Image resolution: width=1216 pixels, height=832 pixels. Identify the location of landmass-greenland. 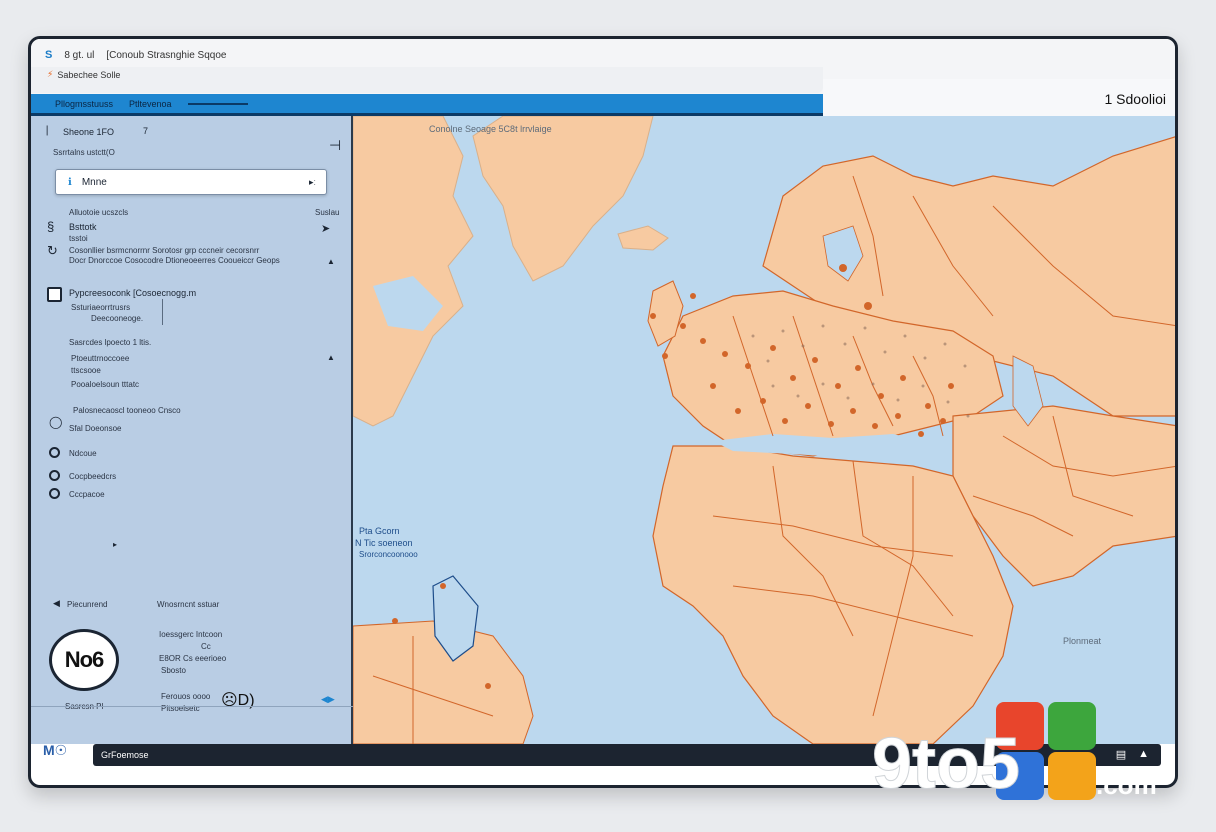
(563, 199).